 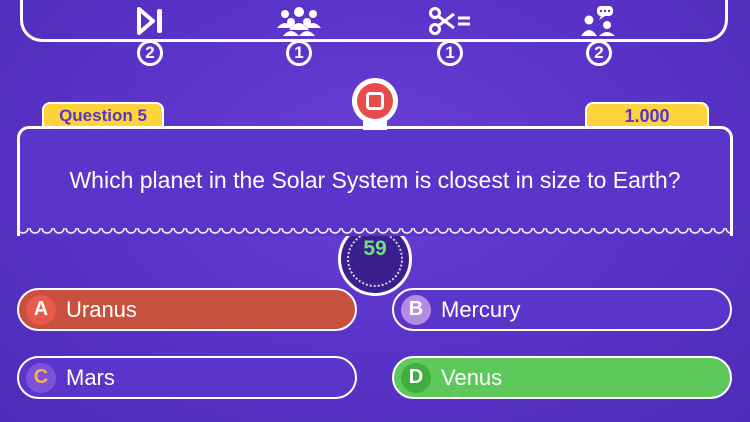 I want to click on ask-friend-icon, so click(x=599, y=23).